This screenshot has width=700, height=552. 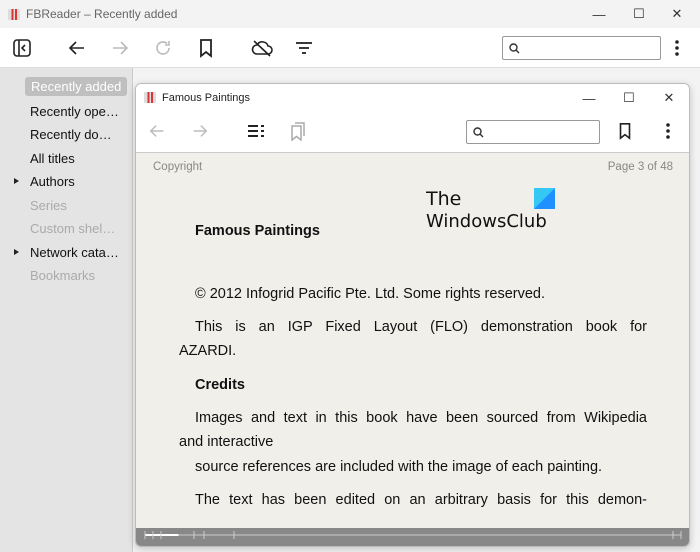 What do you see at coordinates (581, 48) in the screenshot?
I see `library-search-input` at bounding box center [581, 48].